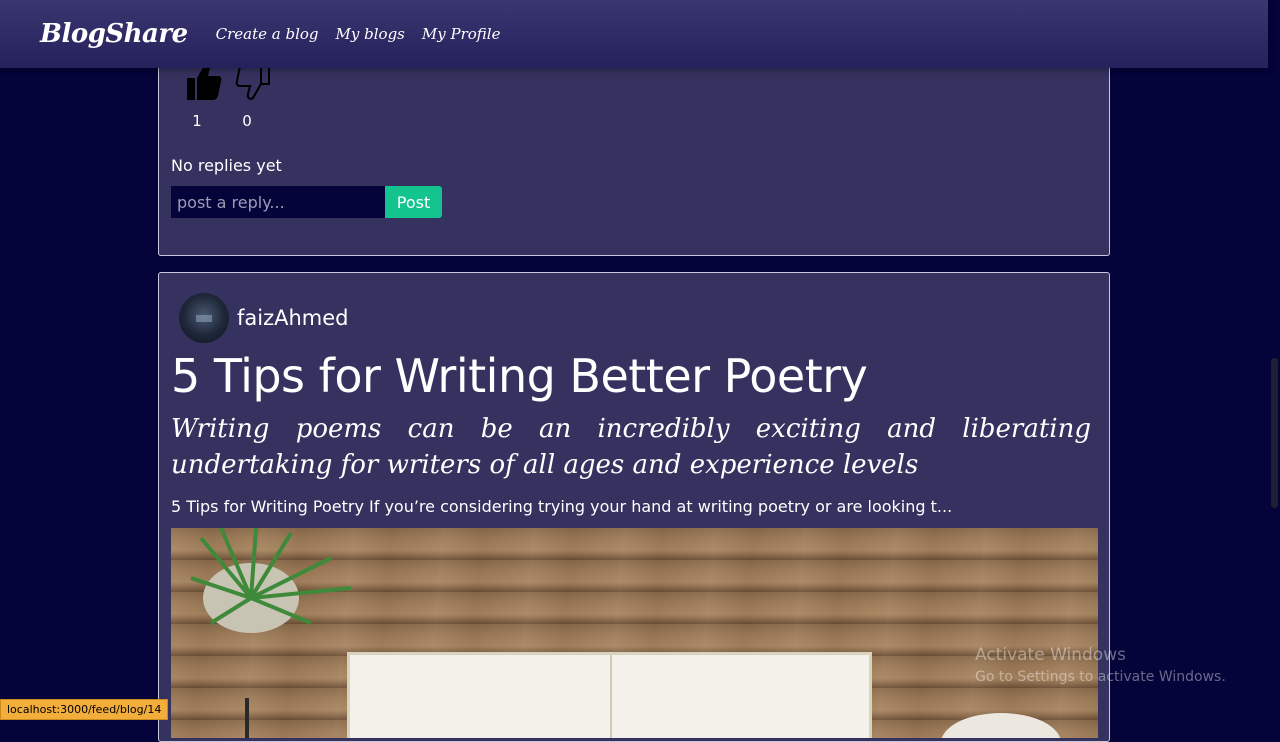 This screenshot has height=742, width=1280. I want to click on nav-create-blog: Create a blog, so click(267, 34).